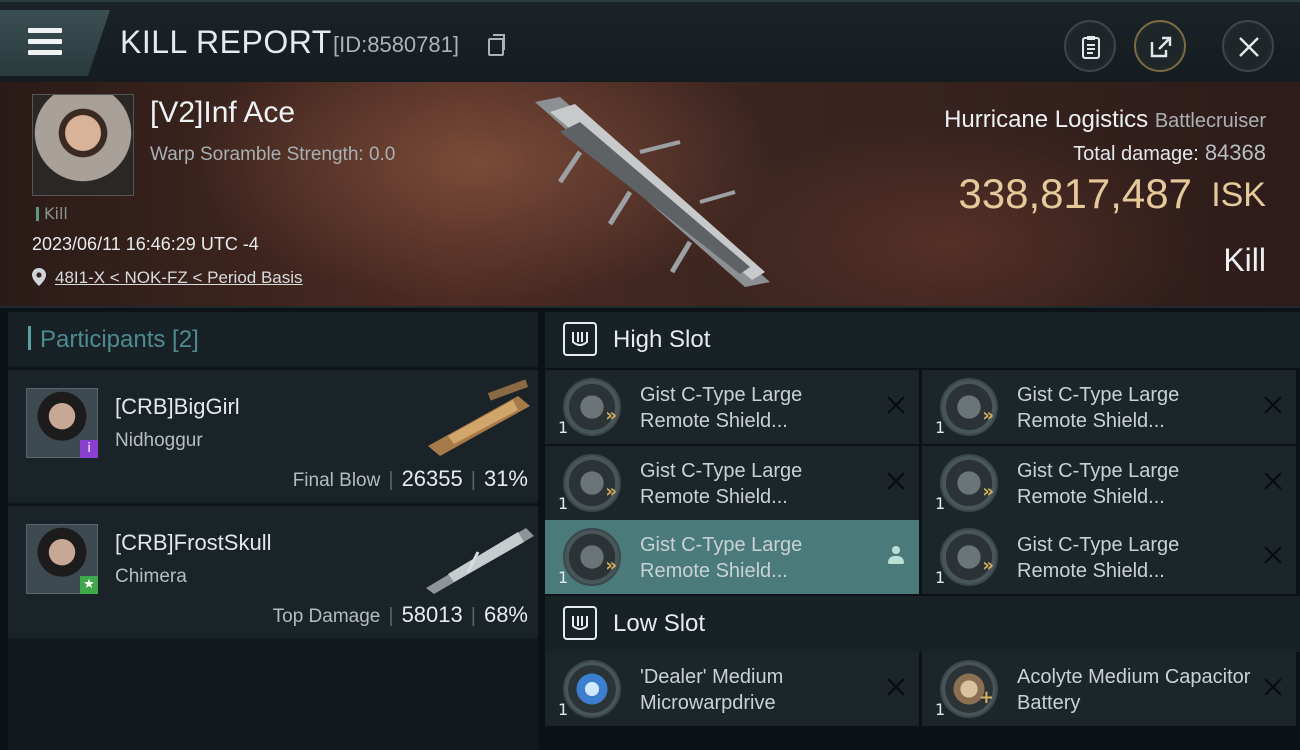 This screenshot has width=1300, height=750. I want to click on module-name: 'Dealer' Medium Microwarpdrive, so click(712, 690).